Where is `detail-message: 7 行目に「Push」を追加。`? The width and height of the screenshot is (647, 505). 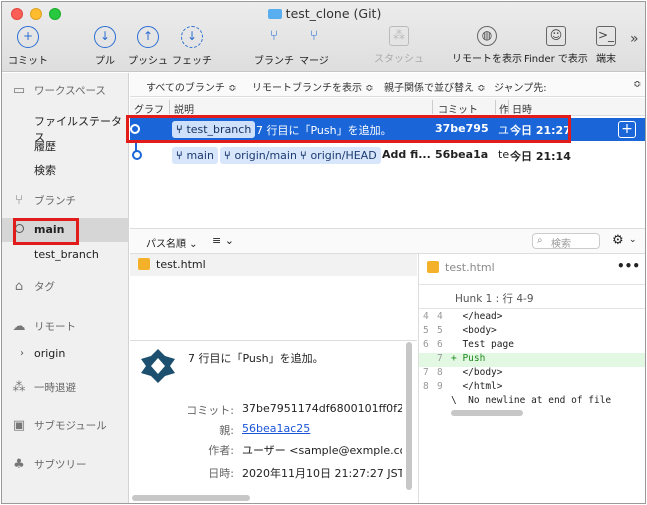
detail-message: 7 行目に「Push」を追加。 is located at coordinates (256, 358).